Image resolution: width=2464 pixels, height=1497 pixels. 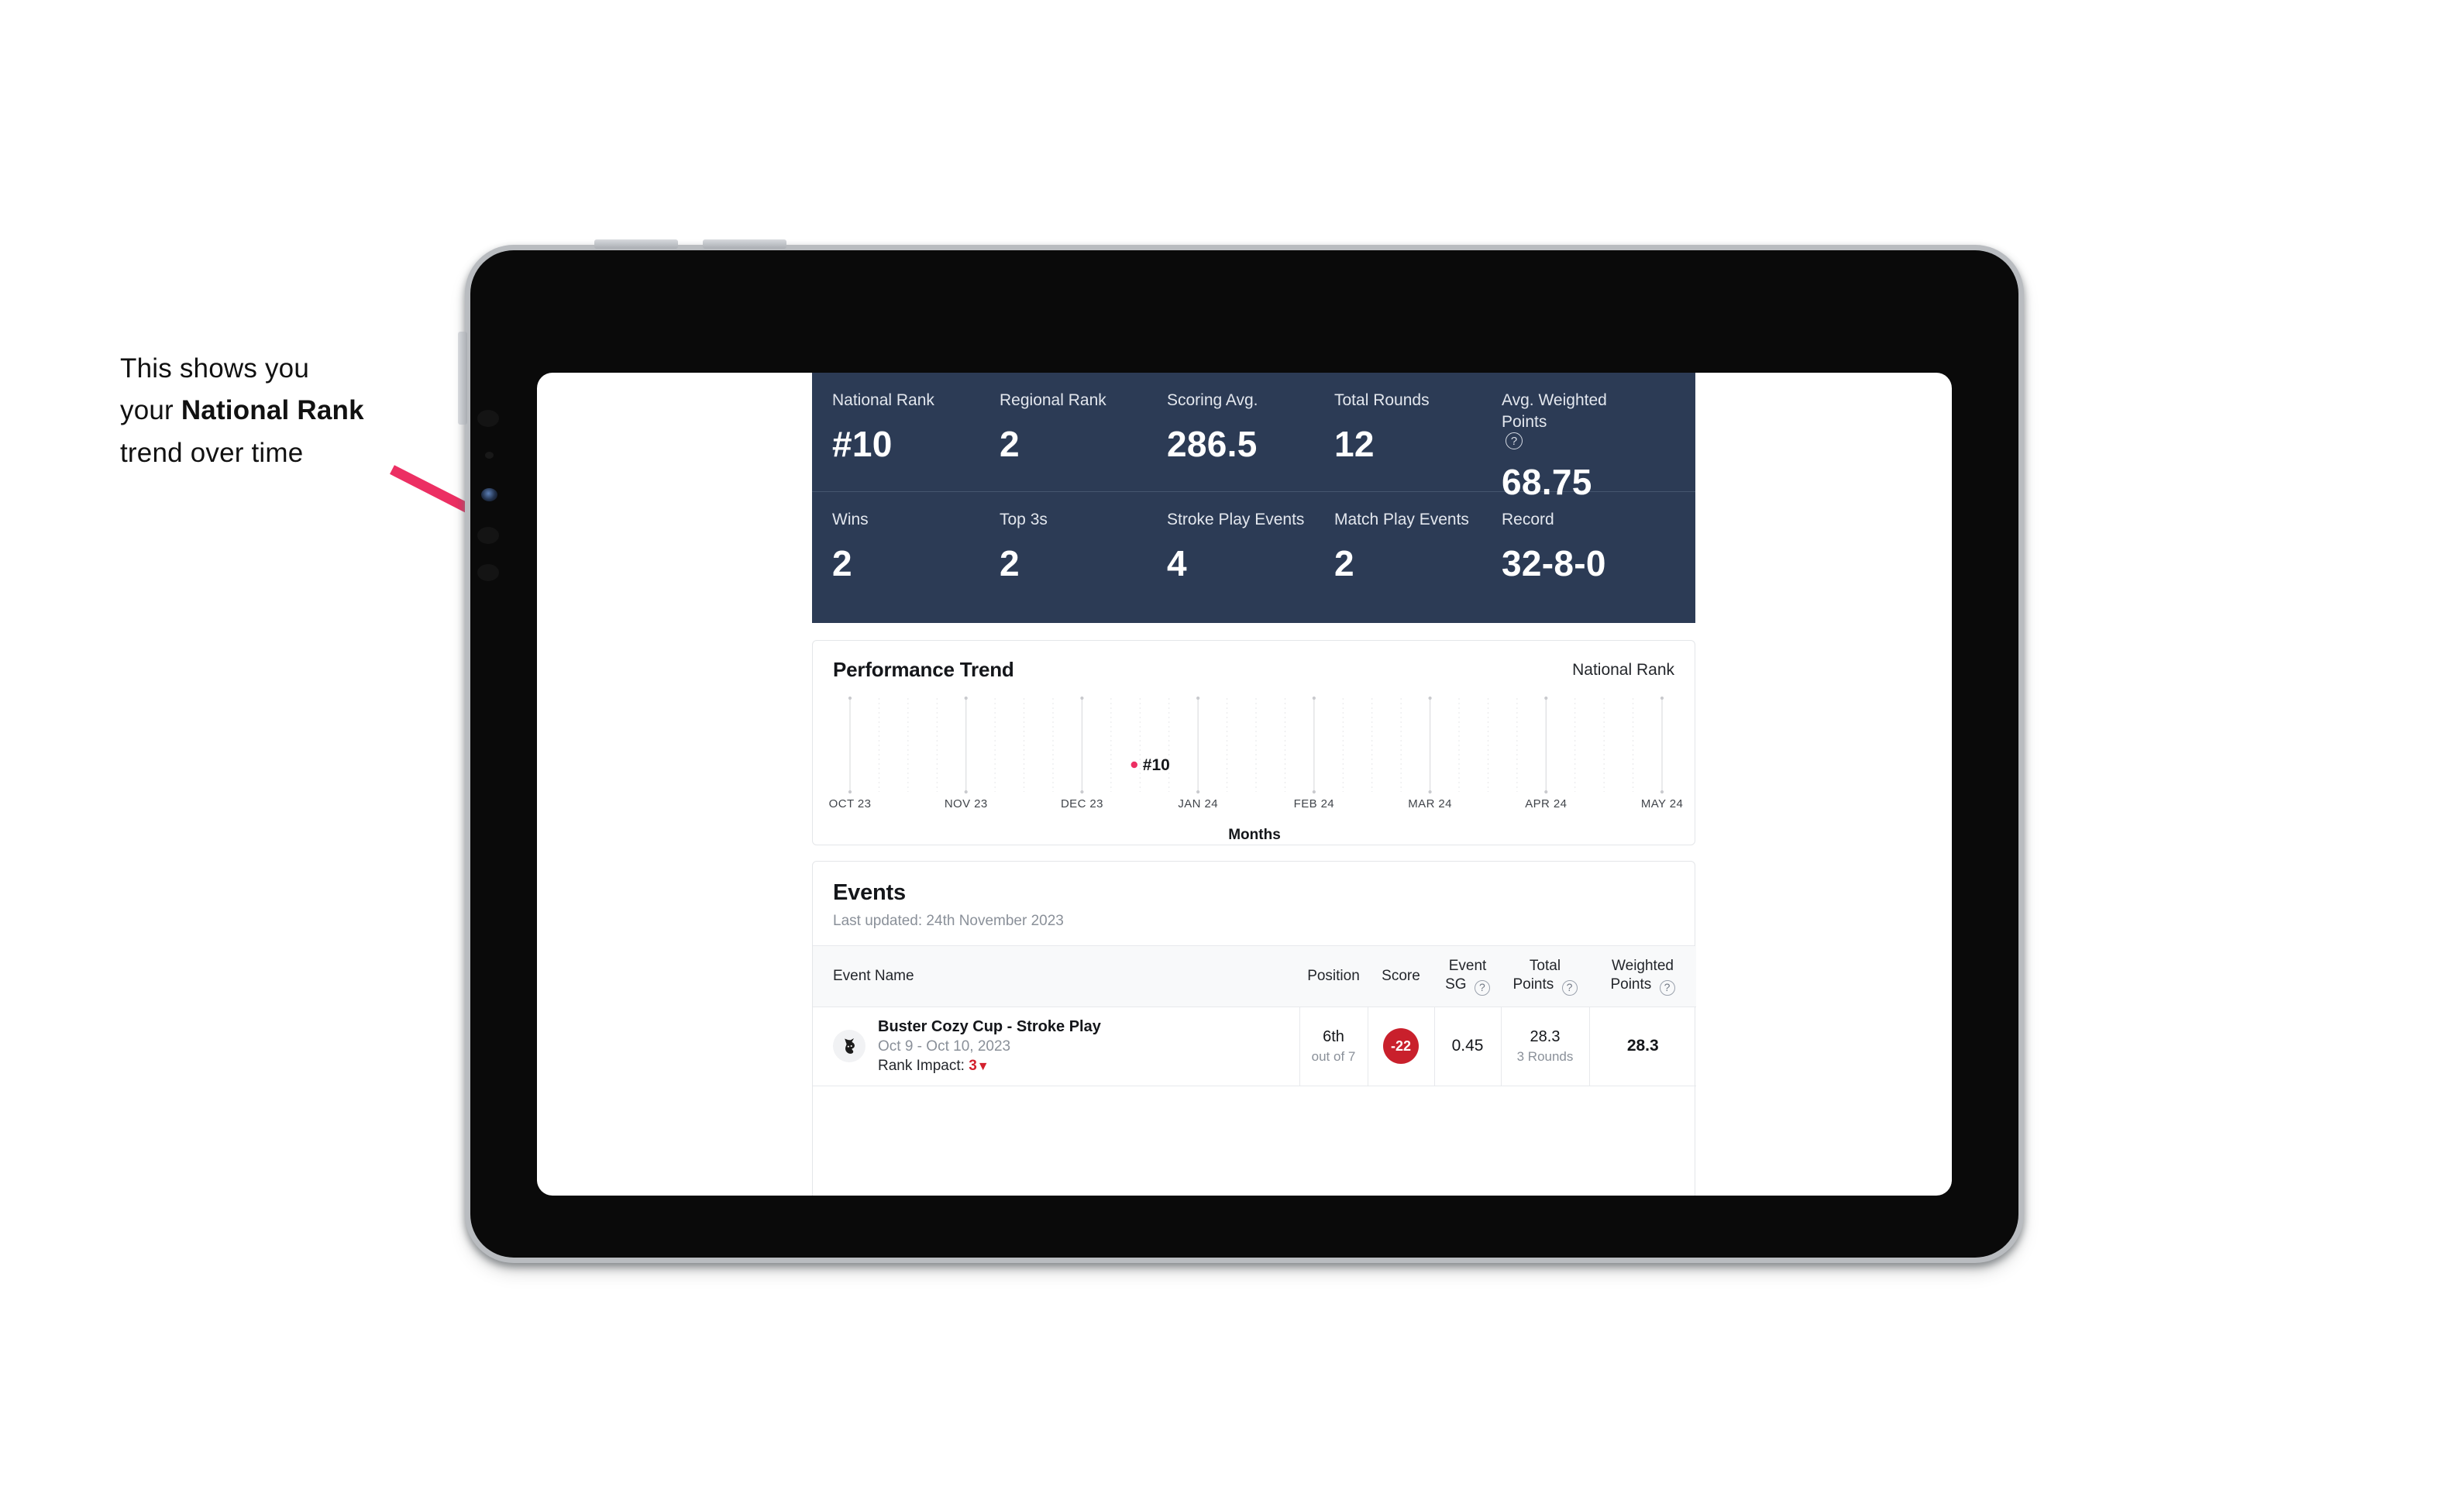 What do you see at coordinates (1574, 520) in the screenshot?
I see `stat-label: Record` at bounding box center [1574, 520].